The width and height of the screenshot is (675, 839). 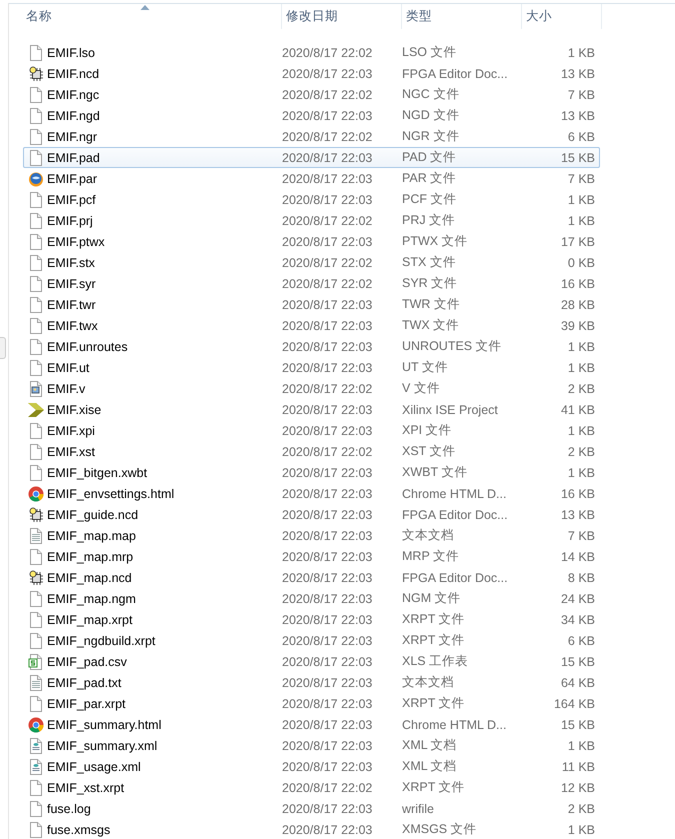 I want to click on file-row: EMIF.pad 2020/8/17 22:03 PAD 文件 15 KB, so click(x=311, y=157).